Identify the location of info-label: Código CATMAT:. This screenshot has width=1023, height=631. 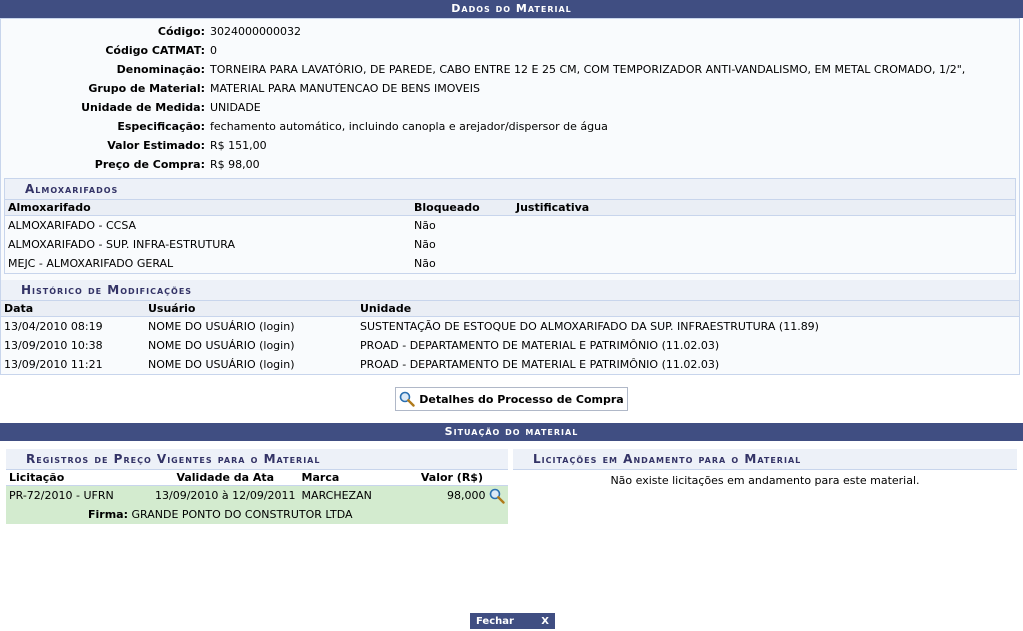
(155, 50).